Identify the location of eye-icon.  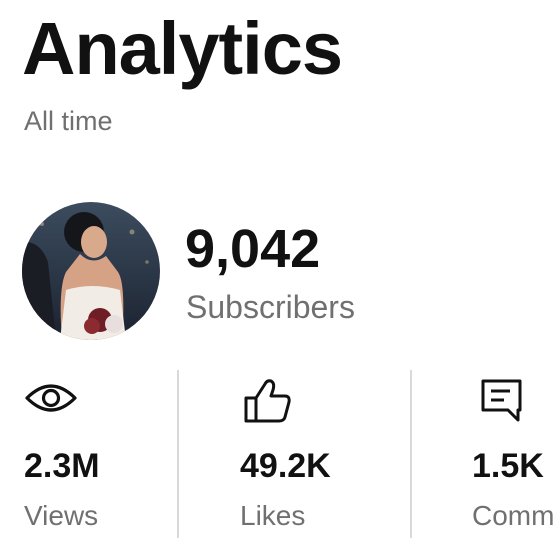
(51, 400).